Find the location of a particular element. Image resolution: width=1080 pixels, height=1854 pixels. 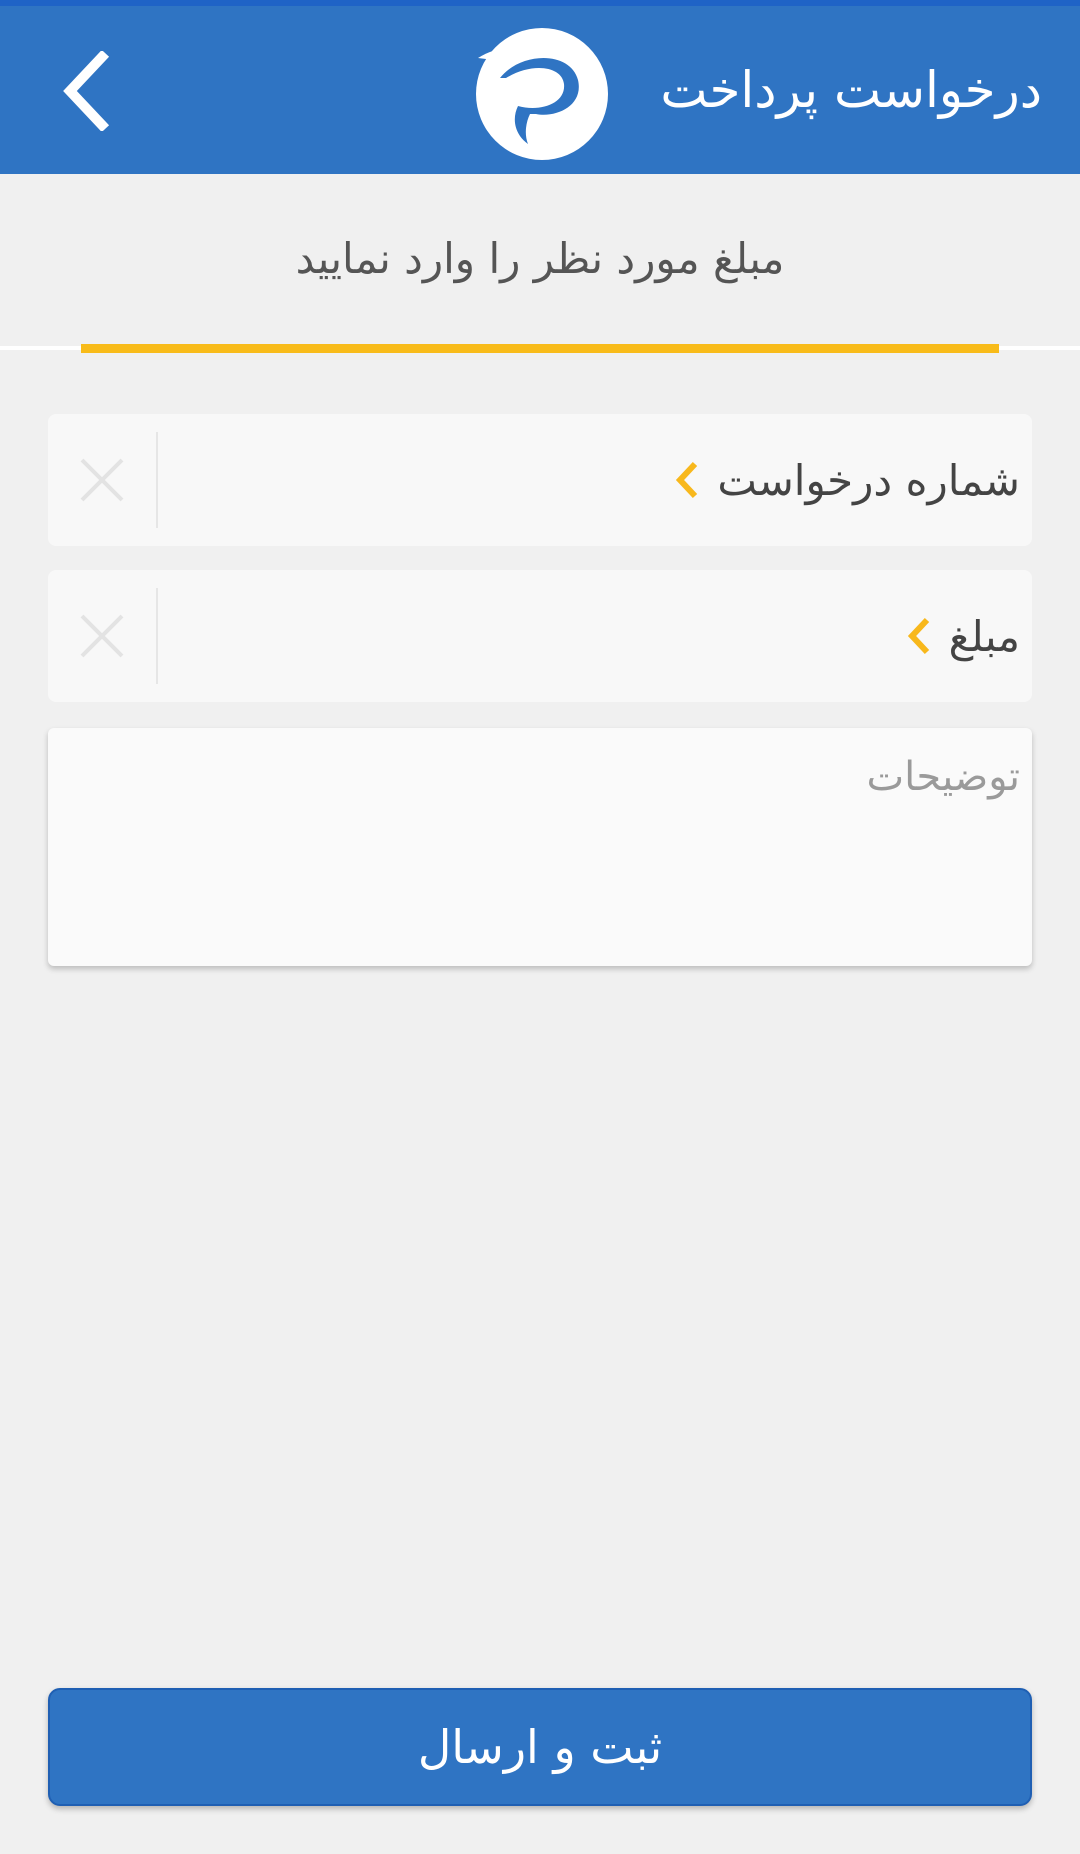

amount-label: مبلغ is located at coordinates (984, 636).